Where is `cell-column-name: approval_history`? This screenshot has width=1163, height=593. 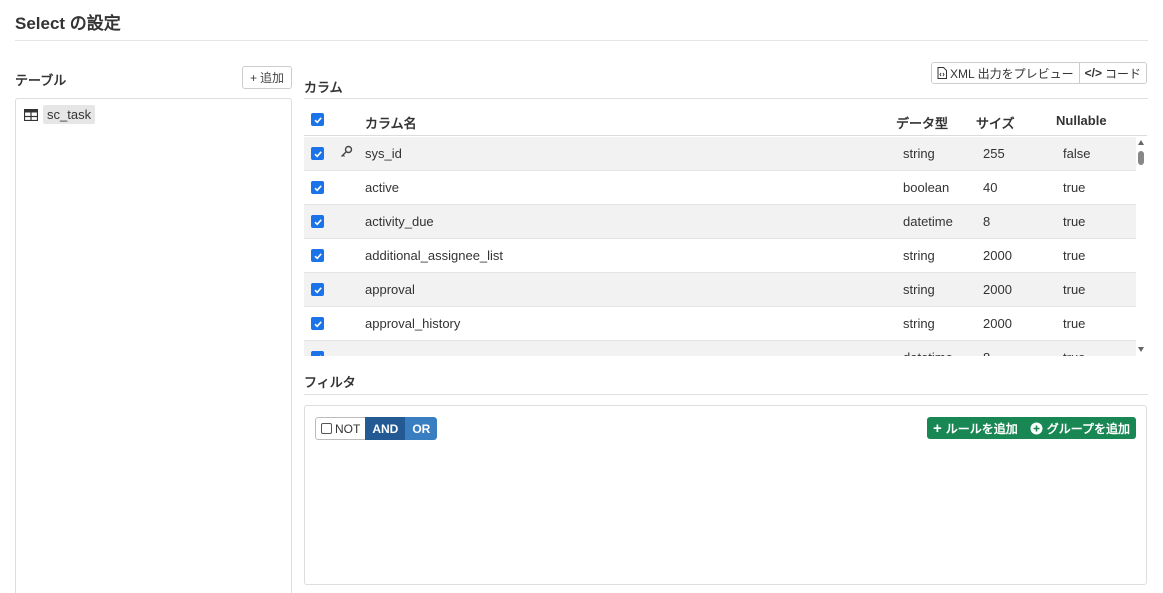
cell-column-name: approval_history is located at coordinates (413, 323).